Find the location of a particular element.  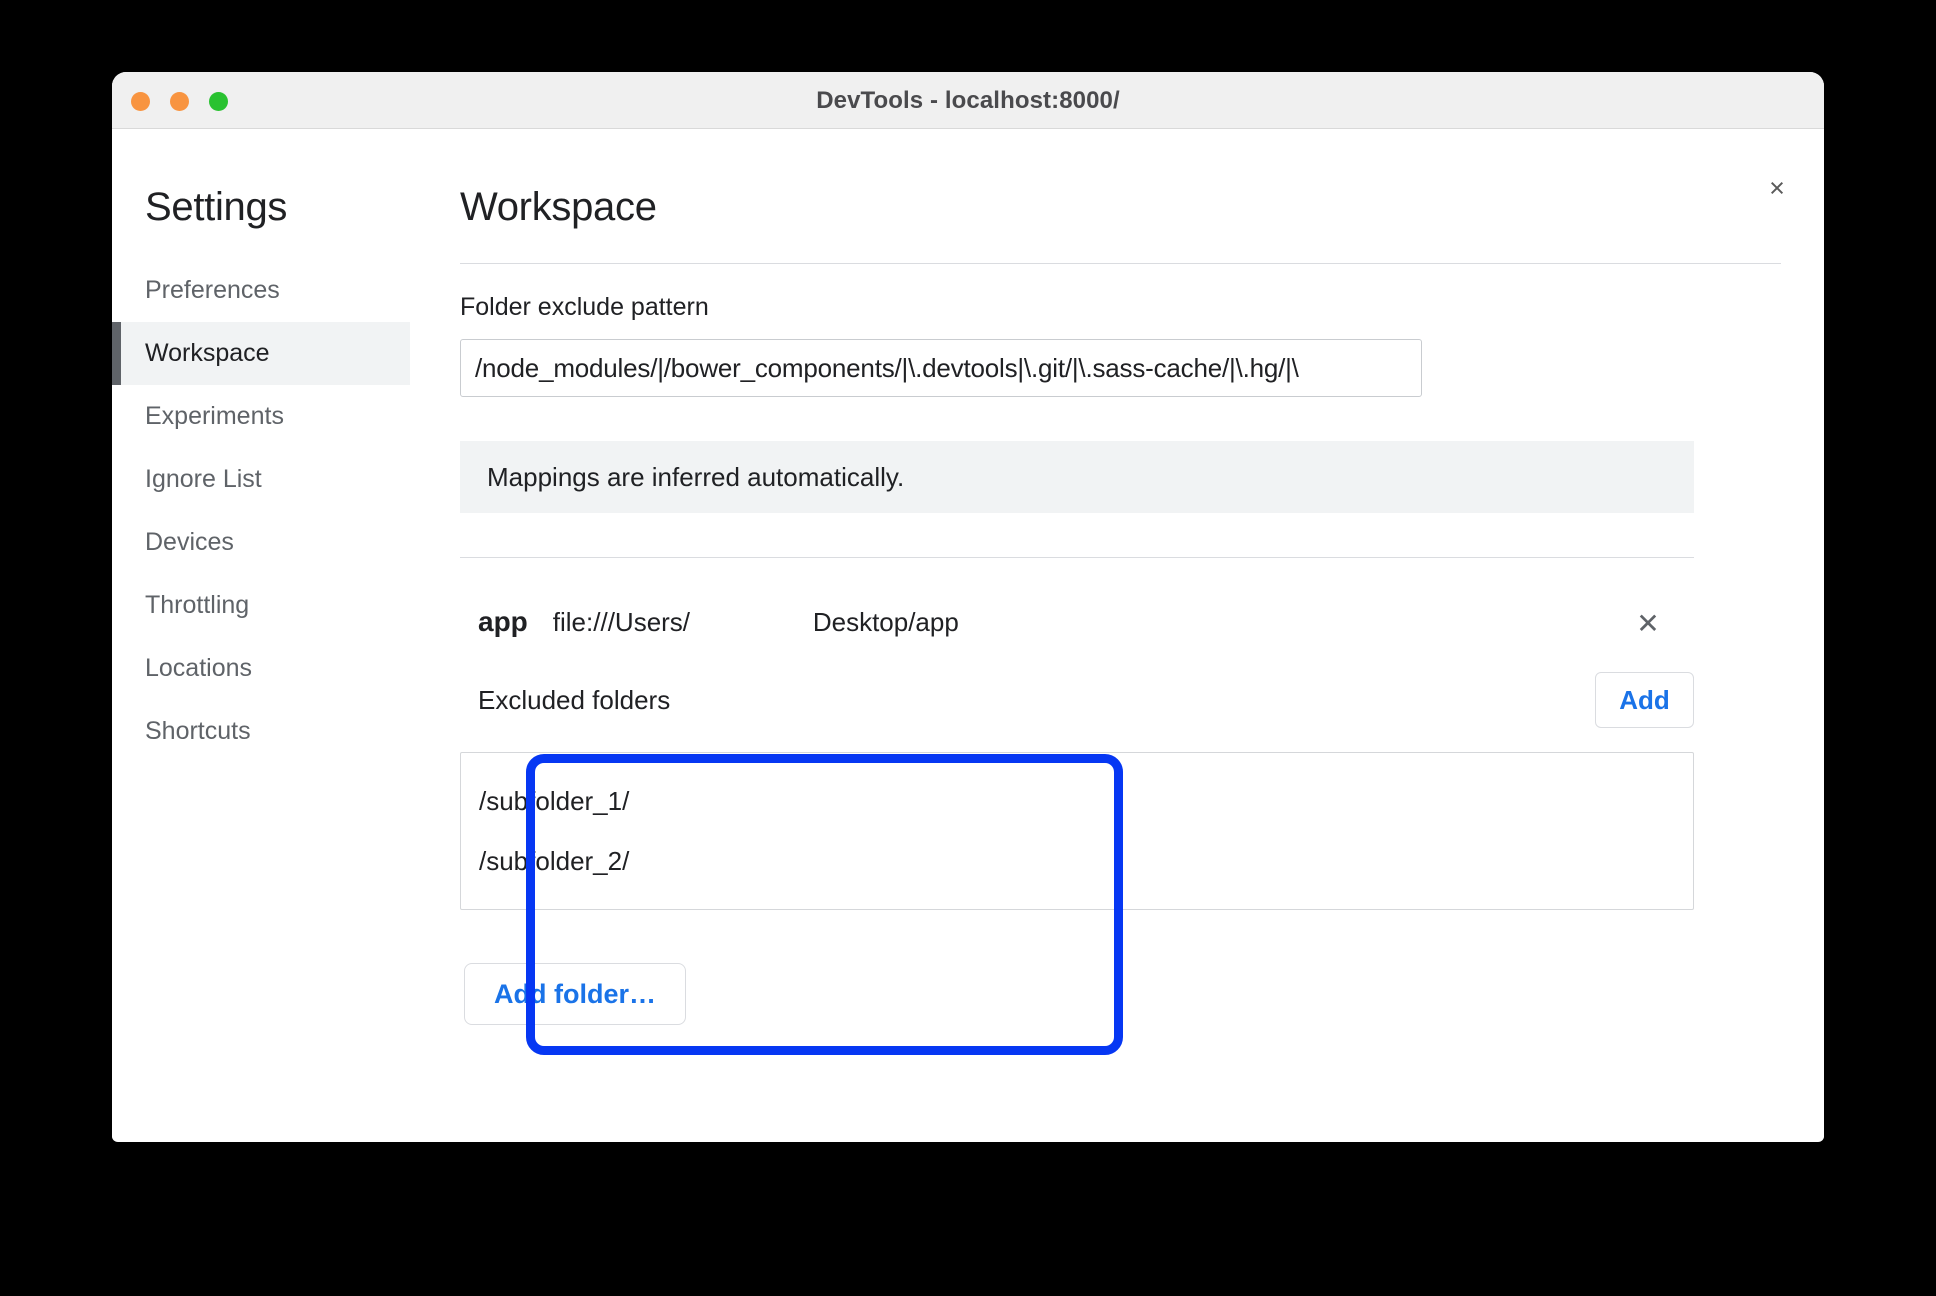

excluded-folders-list: /subfolder_1/ /subfolder_2/ is located at coordinates (1077, 831).